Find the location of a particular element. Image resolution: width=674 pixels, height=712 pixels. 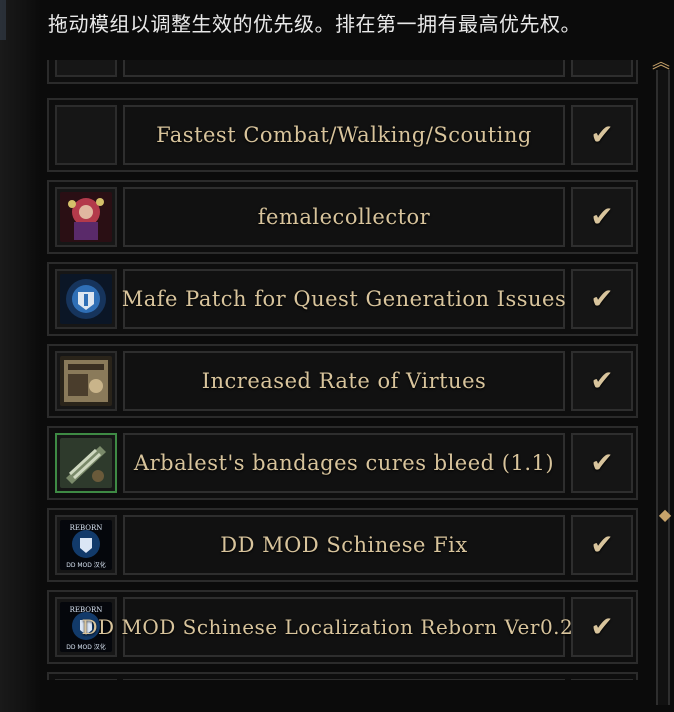

mod-name: Mafe Patch for Quest Generation Issues is located at coordinates (344, 299).